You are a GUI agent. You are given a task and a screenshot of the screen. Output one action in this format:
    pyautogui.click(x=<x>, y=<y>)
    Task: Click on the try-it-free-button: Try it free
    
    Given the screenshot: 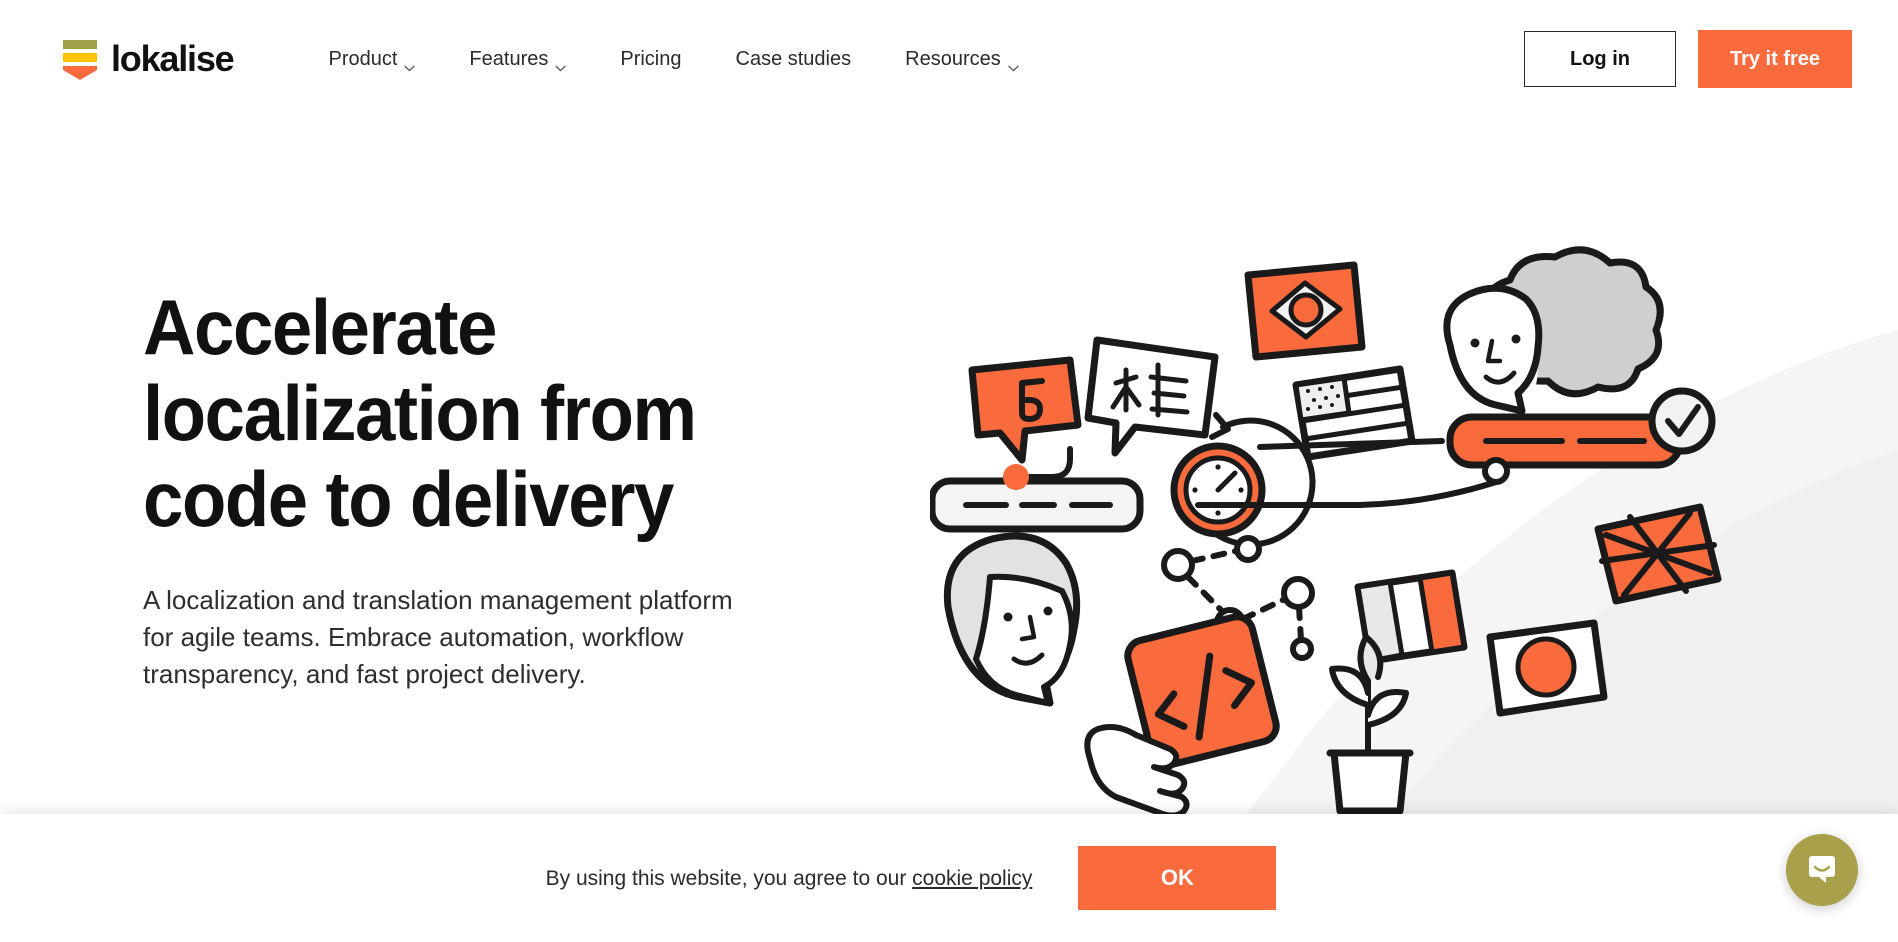 What is the action you would take?
    pyautogui.click(x=1775, y=59)
    